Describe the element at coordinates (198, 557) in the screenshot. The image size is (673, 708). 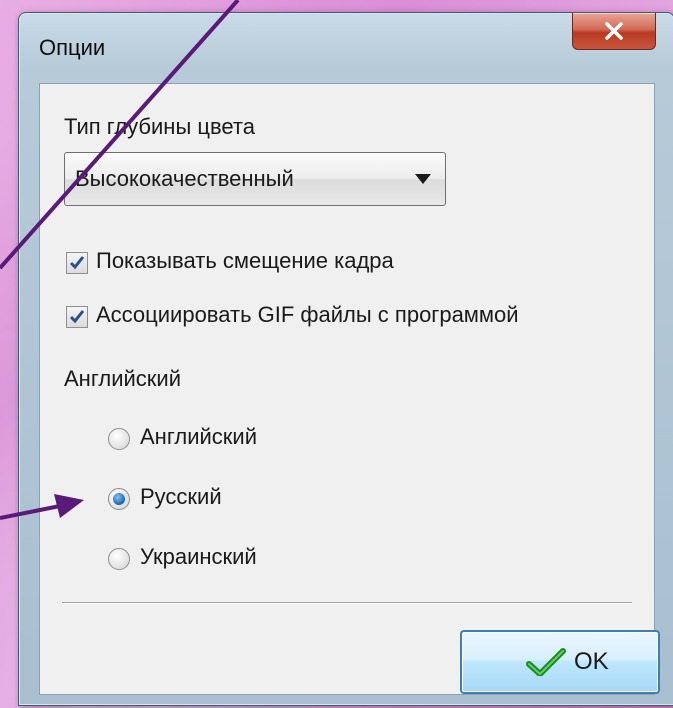
I see `radio-ukrainian-label: Украинский` at that location.